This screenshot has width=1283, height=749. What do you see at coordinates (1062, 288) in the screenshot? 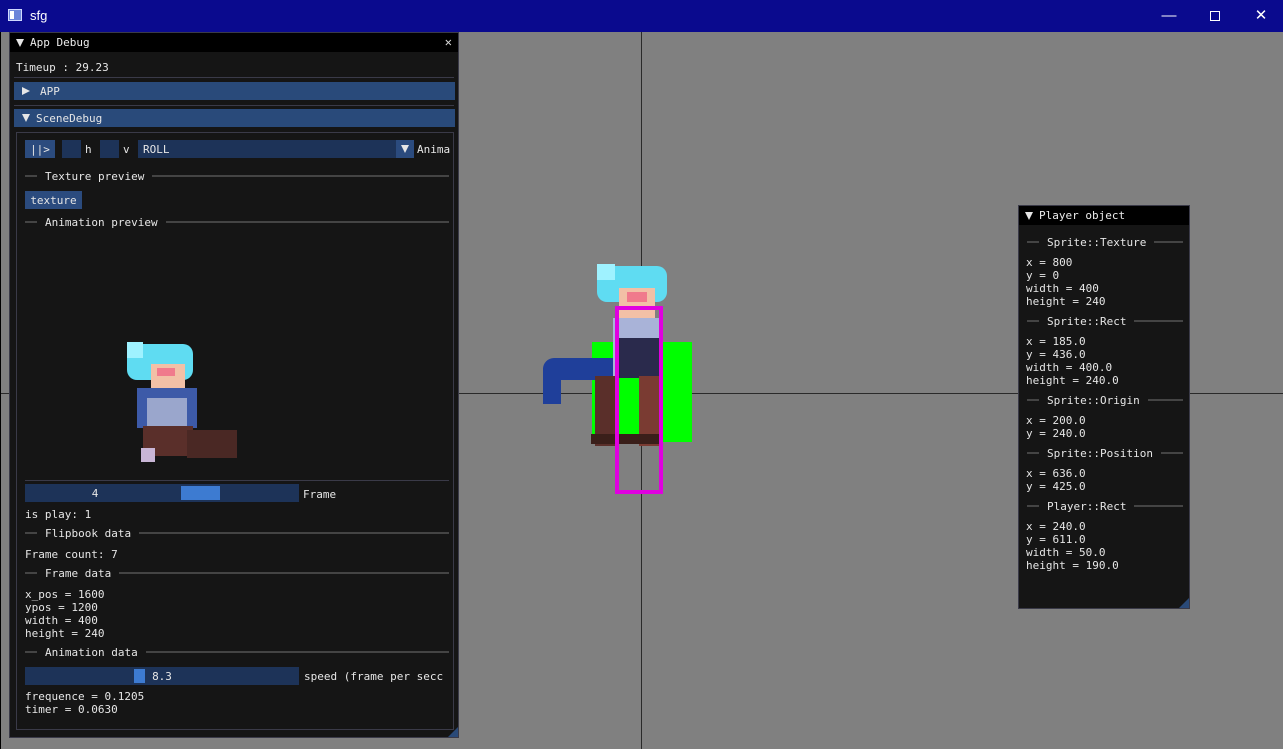
I see `value-line: width = 400` at bounding box center [1062, 288].